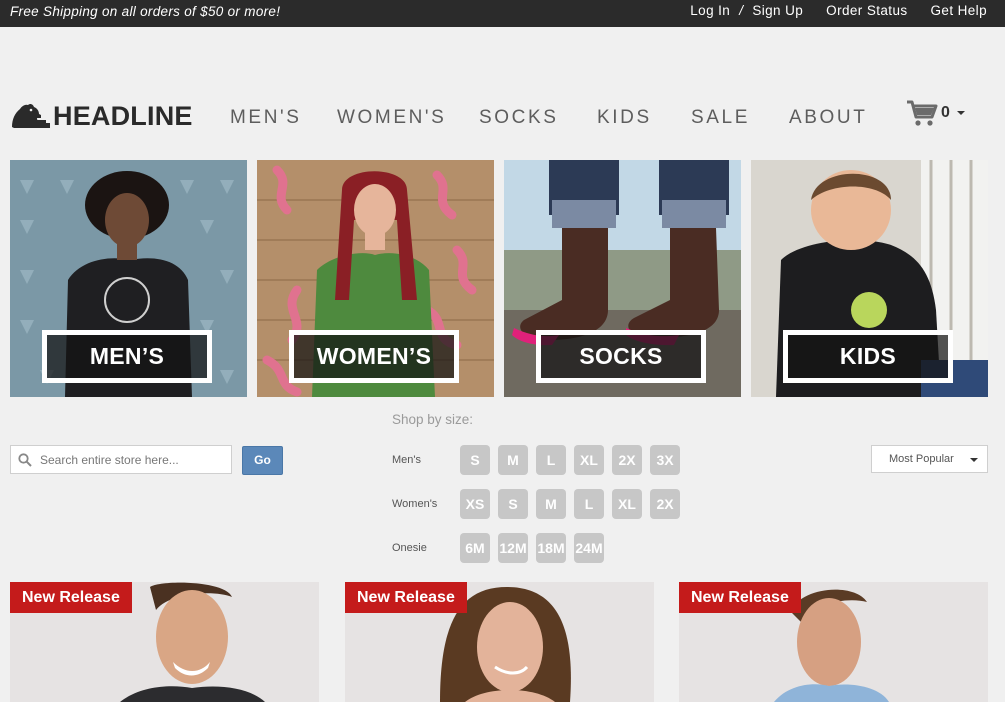  What do you see at coordinates (589, 504) in the screenshot?
I see `size-chip-womens-l: L` at bounding box center [589, 504].